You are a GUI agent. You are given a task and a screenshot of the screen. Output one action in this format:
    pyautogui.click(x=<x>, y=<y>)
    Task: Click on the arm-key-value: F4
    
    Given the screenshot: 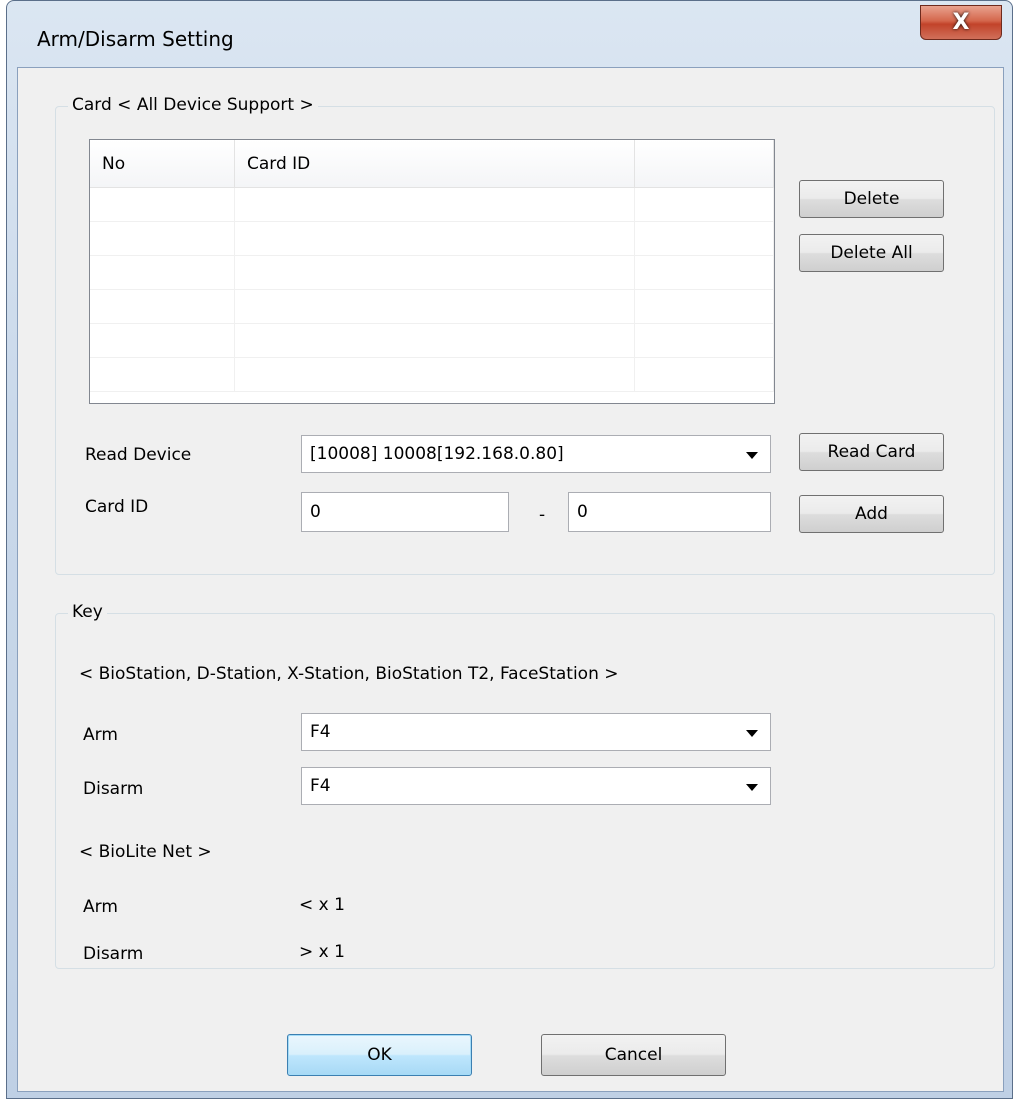 What is the action you would take?
    pyautogui.click(x=320, y=732)
    